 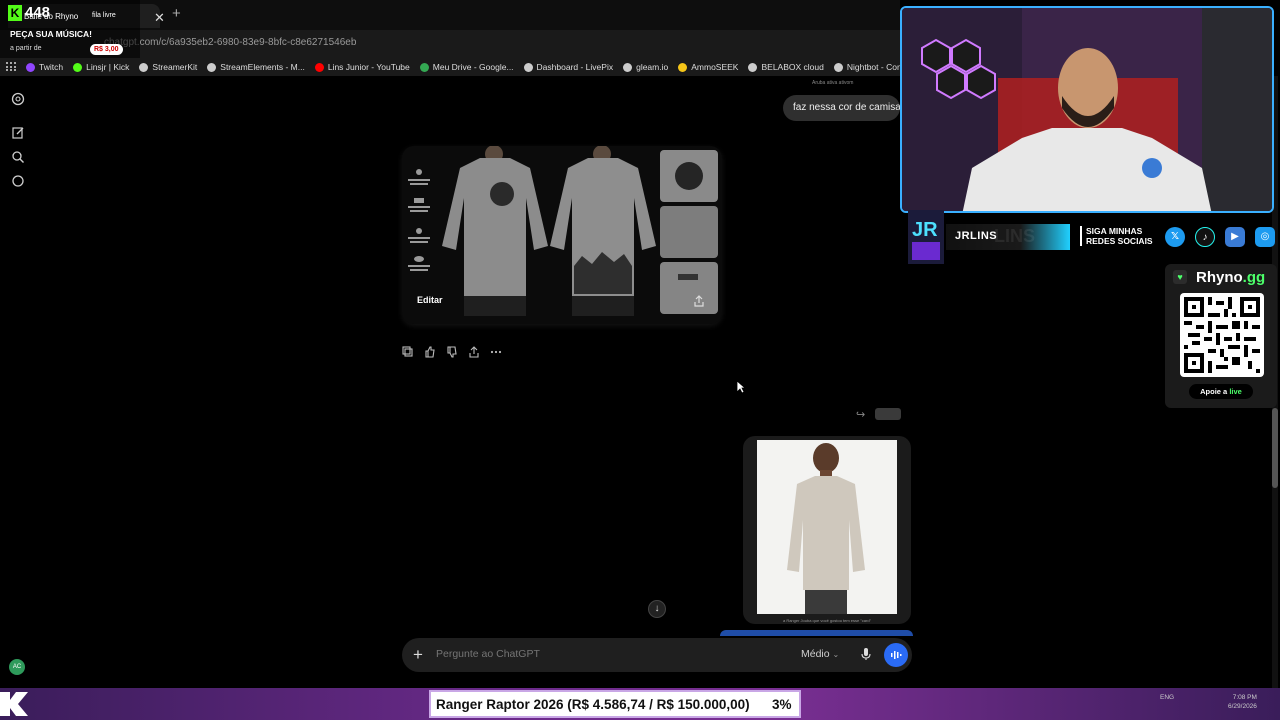 I want to click on clock-time: 7:08 PM, so click(x=1244, y=697).